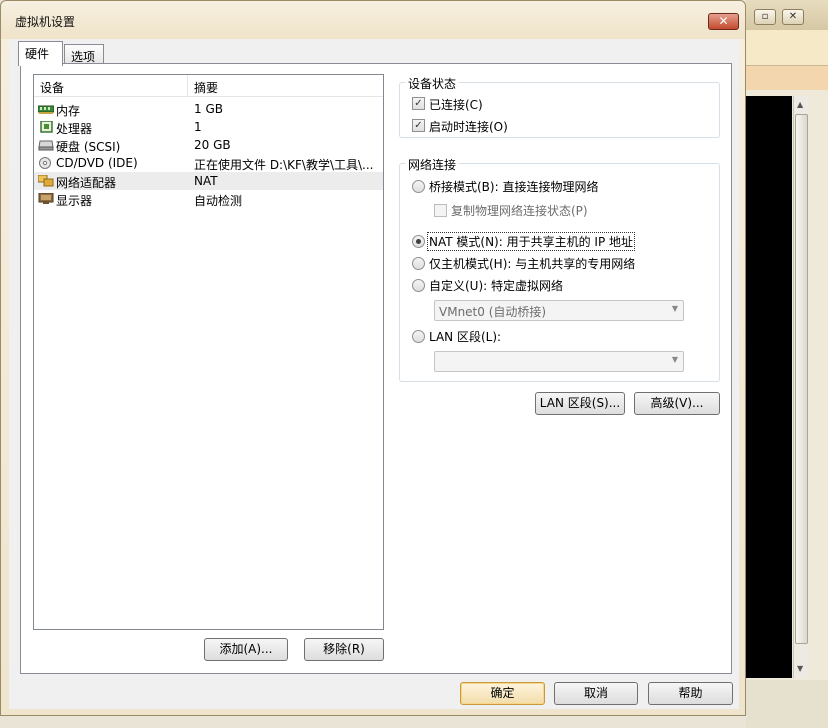 The image size is (828, 728). Describe the element at coordinates (787, 78) in the screenshot. I see `background-tab-strip` at that location.